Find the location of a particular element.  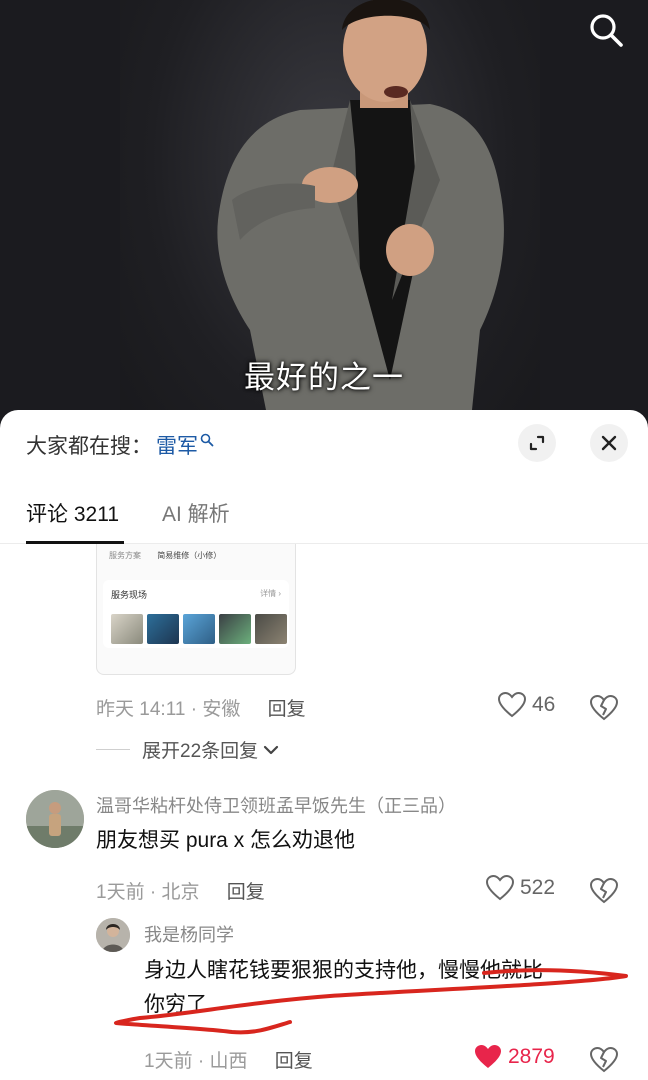

attachment-card: 服务现场 详情 › is located at coordinates (196, 614).